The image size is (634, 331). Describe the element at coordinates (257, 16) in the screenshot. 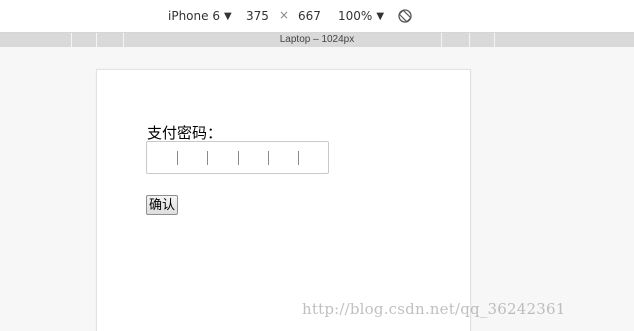

I see `viewport-width-field: 375` at that location.